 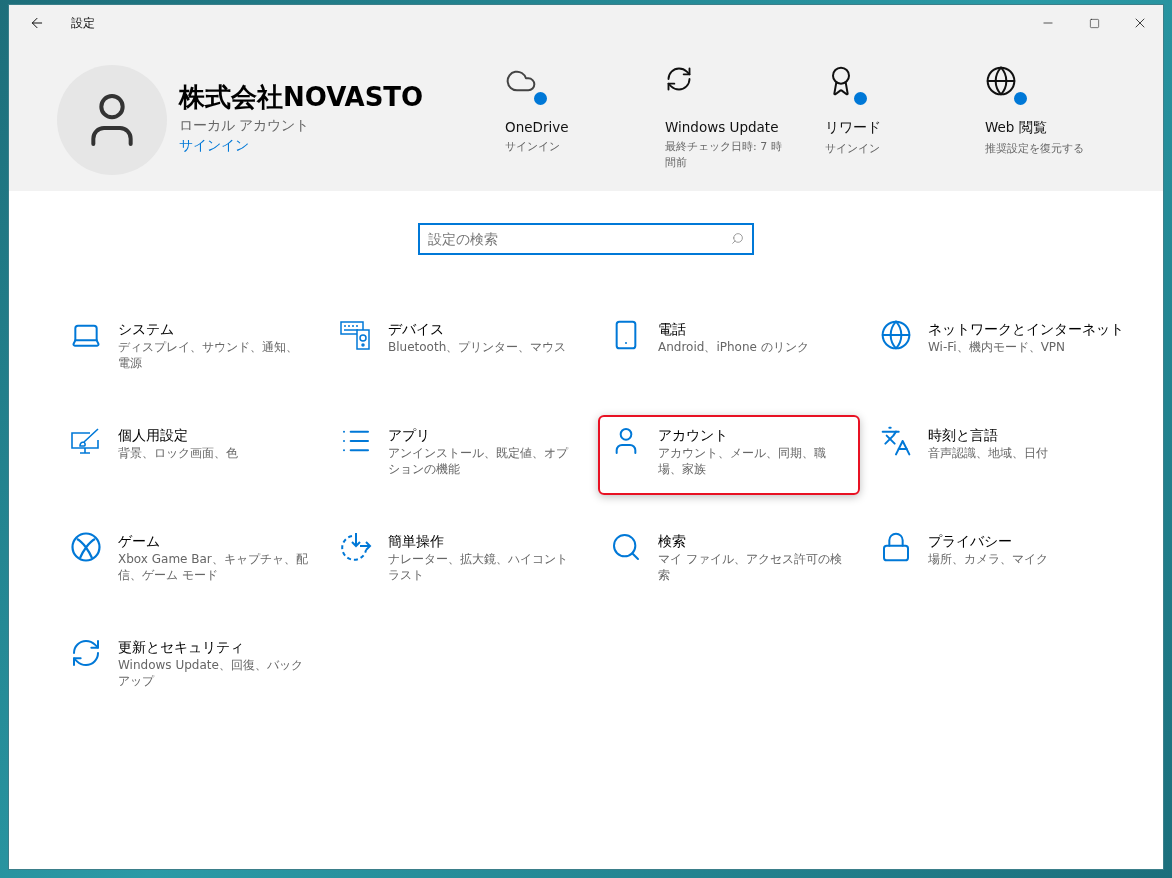 What do you see at coordinates (672, 329) in the screenshot?
I see `category-title: 電話` at bounding box center [672, 329].